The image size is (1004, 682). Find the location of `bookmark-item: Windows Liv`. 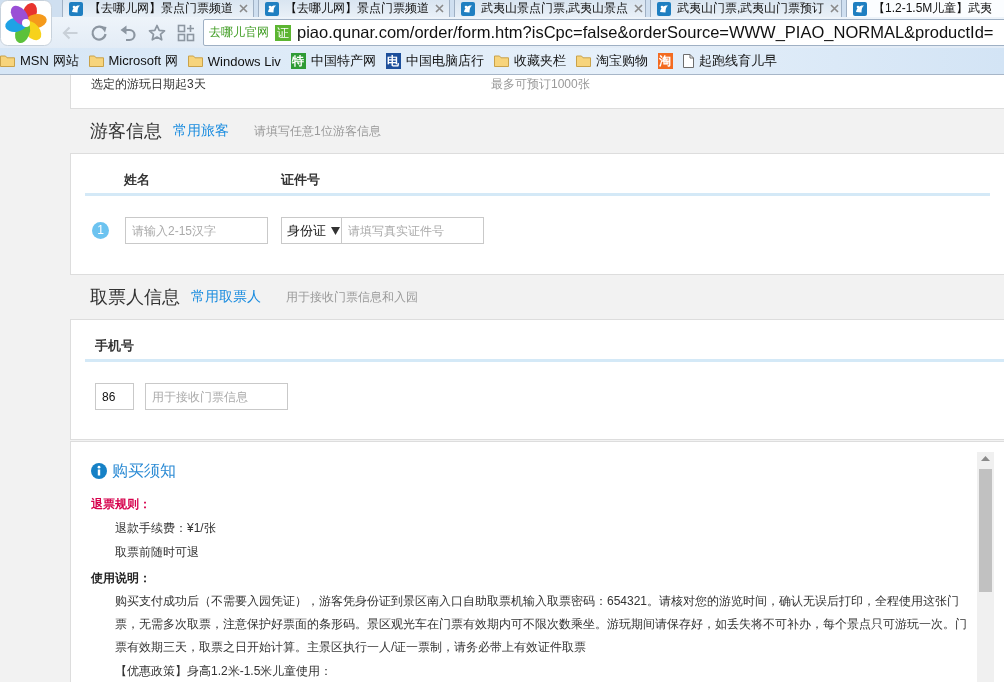

bookmark-item: Windows Liv is located at coordinates (234, 61).